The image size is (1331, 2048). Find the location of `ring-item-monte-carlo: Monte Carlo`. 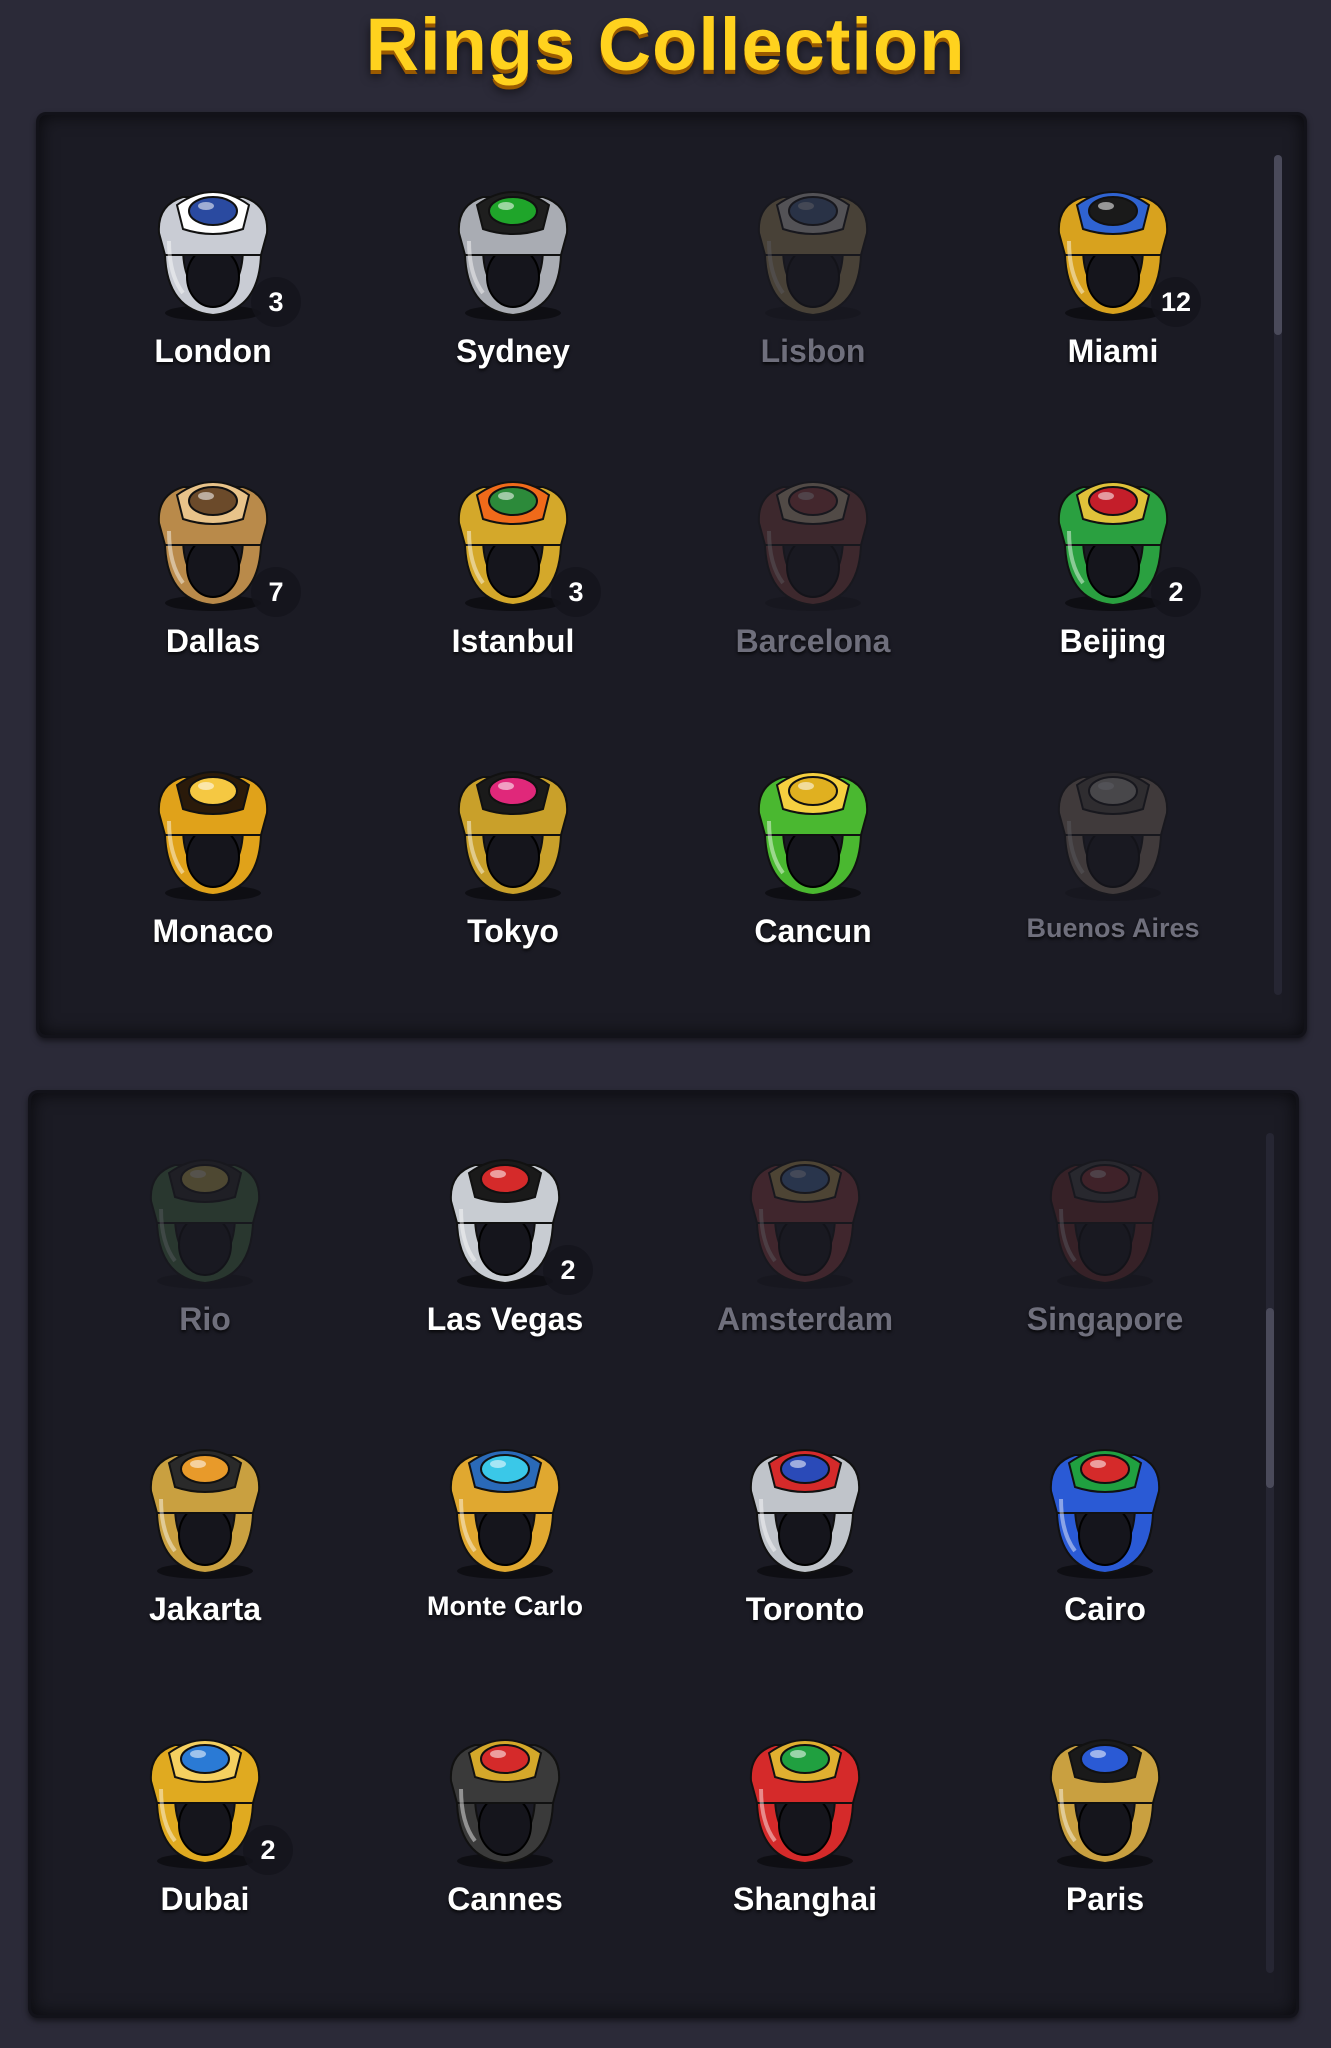

ring-item-monte-carlo: Monte Carlo is located at coordinates (505, 1543).